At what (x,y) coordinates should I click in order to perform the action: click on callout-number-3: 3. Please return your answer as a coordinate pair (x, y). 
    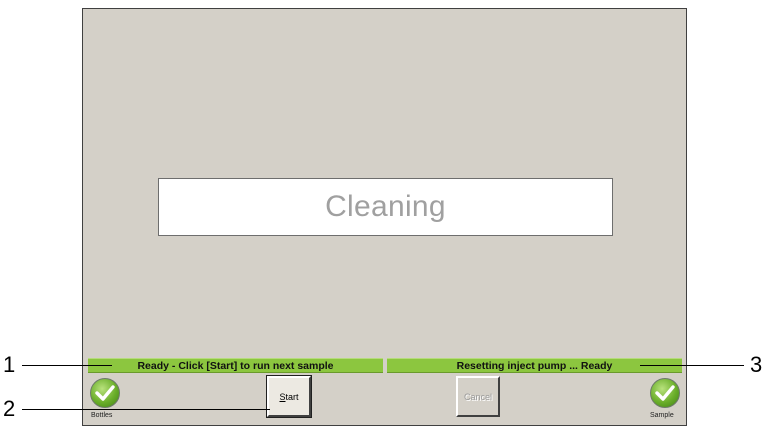
    Looking at the image, I should click on (756, 364).